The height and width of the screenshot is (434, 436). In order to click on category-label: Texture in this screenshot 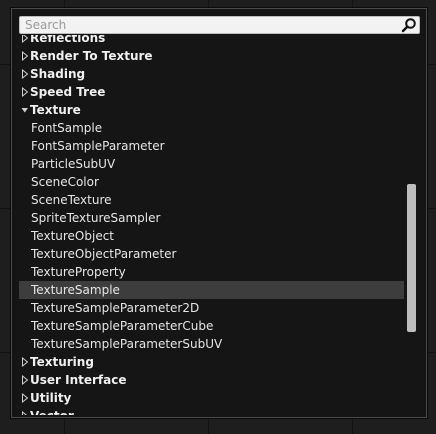, I will do `click(55, 110)`.